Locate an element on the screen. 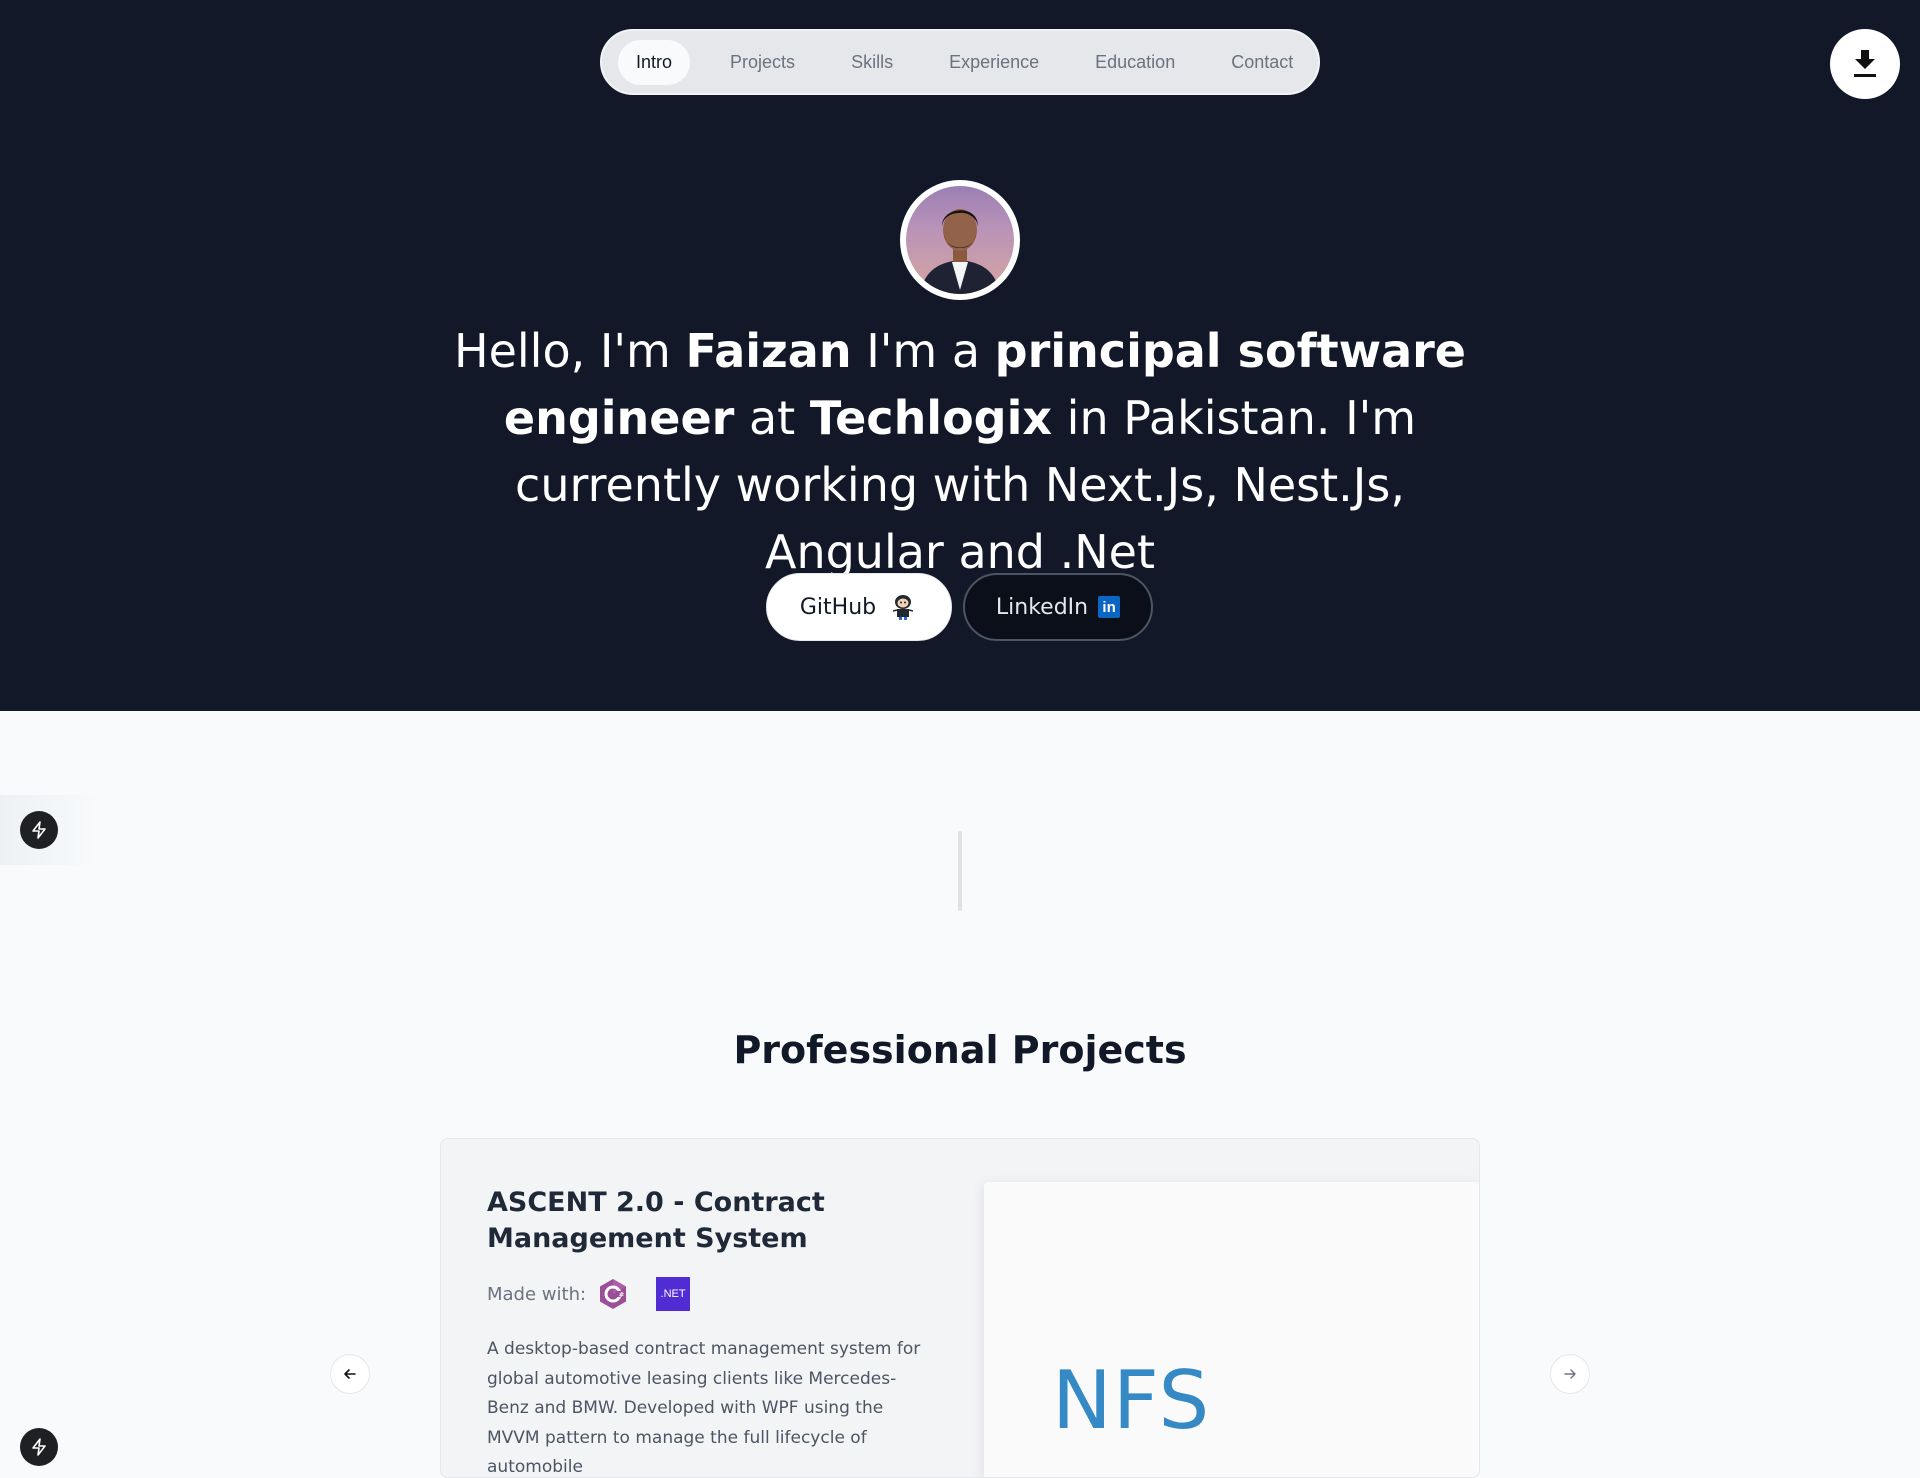 This screenshot has width=1920, height=1478. arrow-left-icon is located at coordinates (350, 1374).